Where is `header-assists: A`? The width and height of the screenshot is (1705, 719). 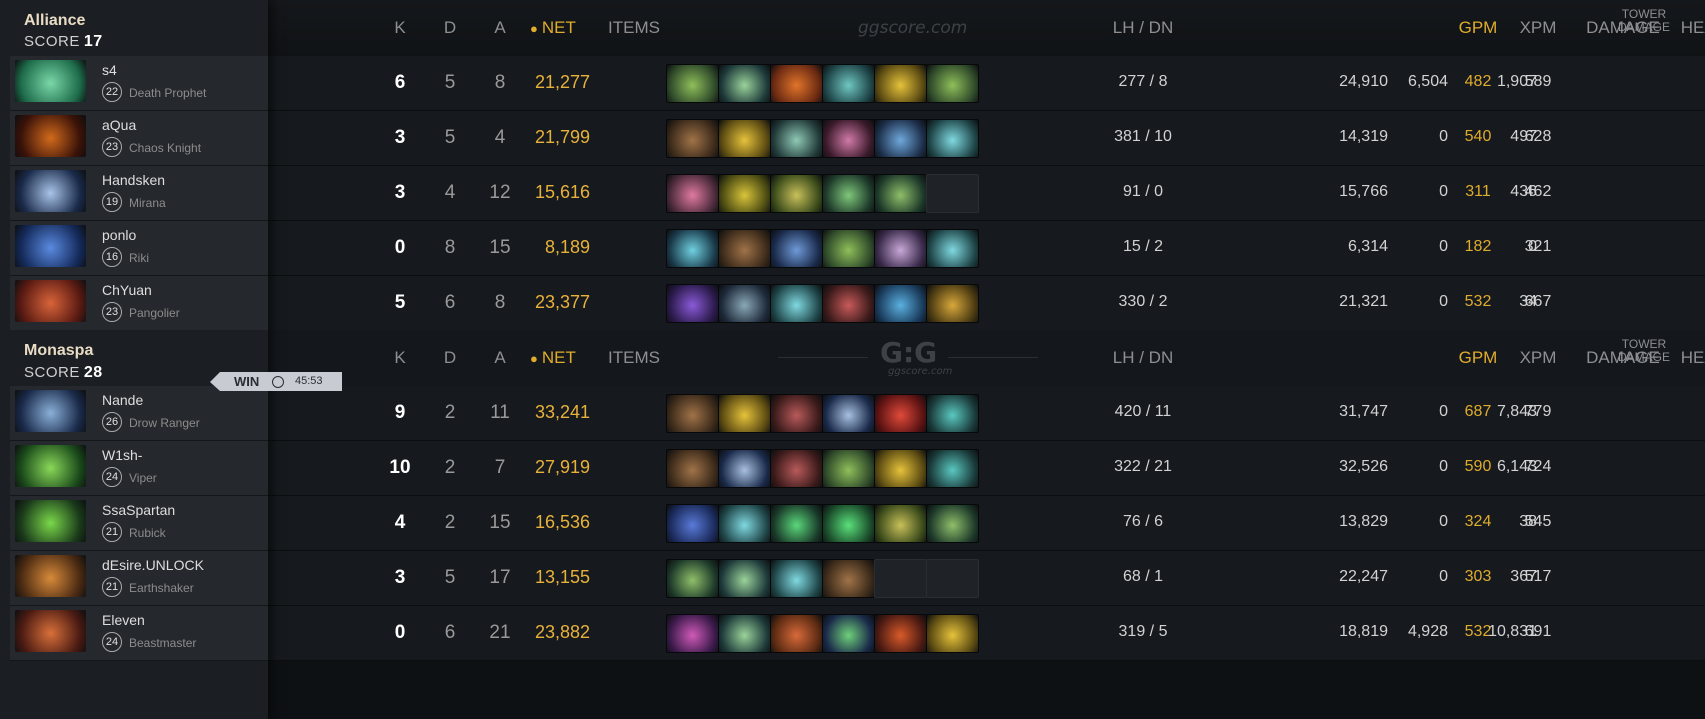 header-assists: A is located at coordinates (500, 357).